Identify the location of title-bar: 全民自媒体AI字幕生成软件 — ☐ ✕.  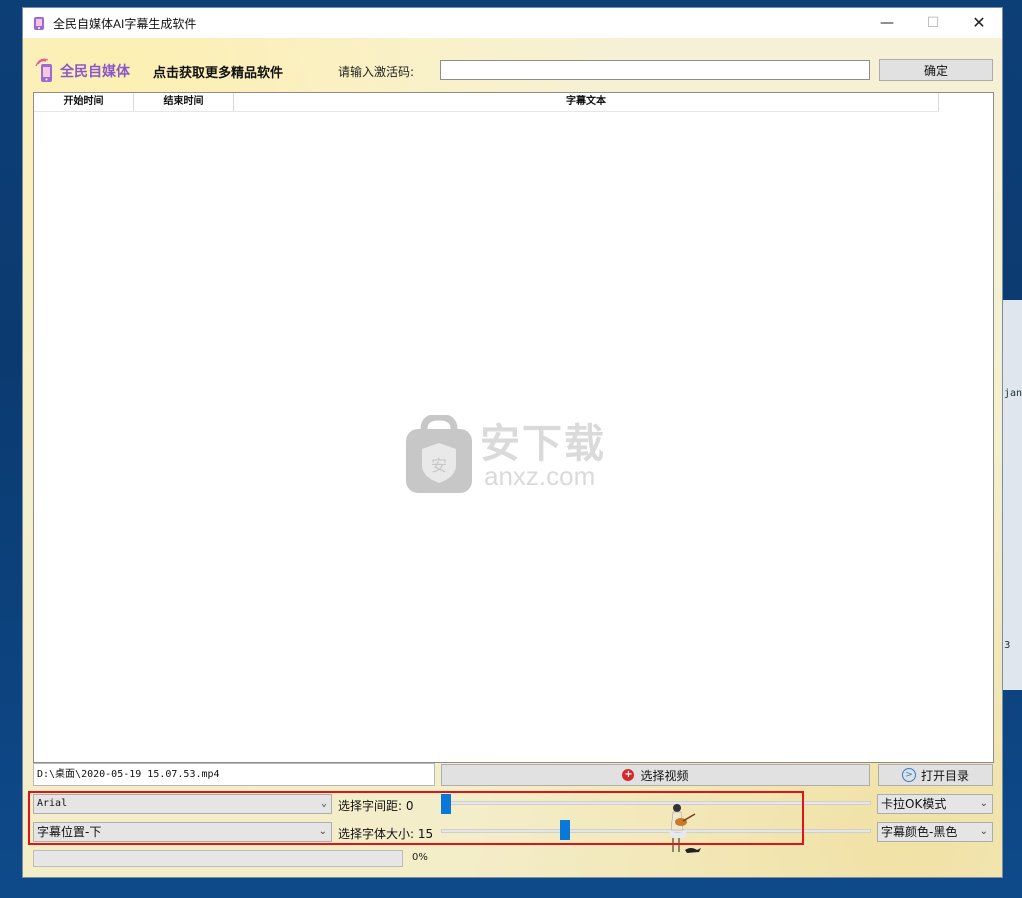
(512, 23).